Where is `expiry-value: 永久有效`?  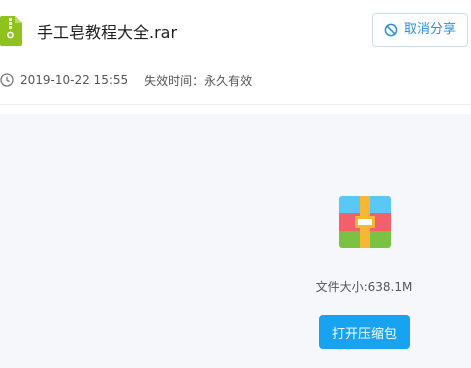 expiry-value: 永久有效 is located at coordinates (228, 80).